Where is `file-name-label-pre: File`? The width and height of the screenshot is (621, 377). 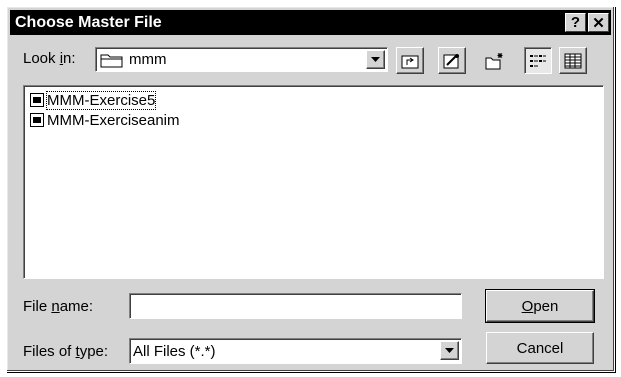 file-name-label-pre: File is located at coordinates (37, 306).